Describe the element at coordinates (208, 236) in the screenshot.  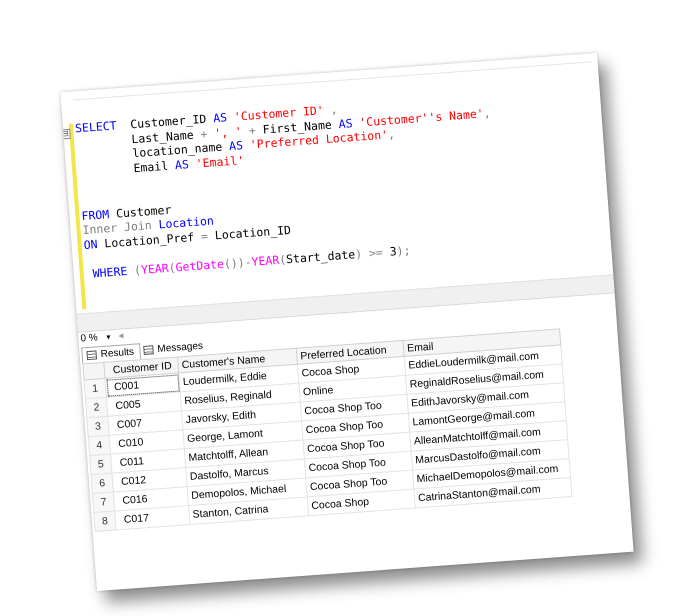
I see `code-token: =` at that location.